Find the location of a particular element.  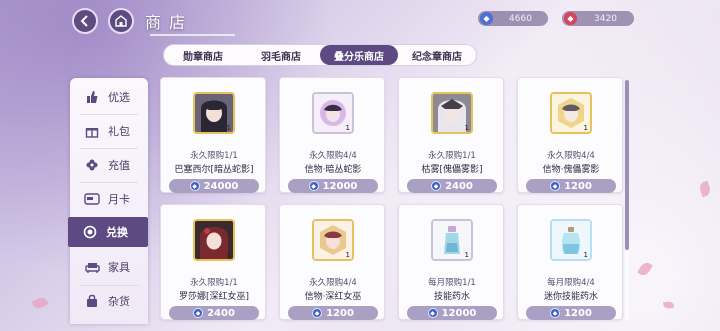

price-button: ◆ 24000 is located at coordinates (214, 186).